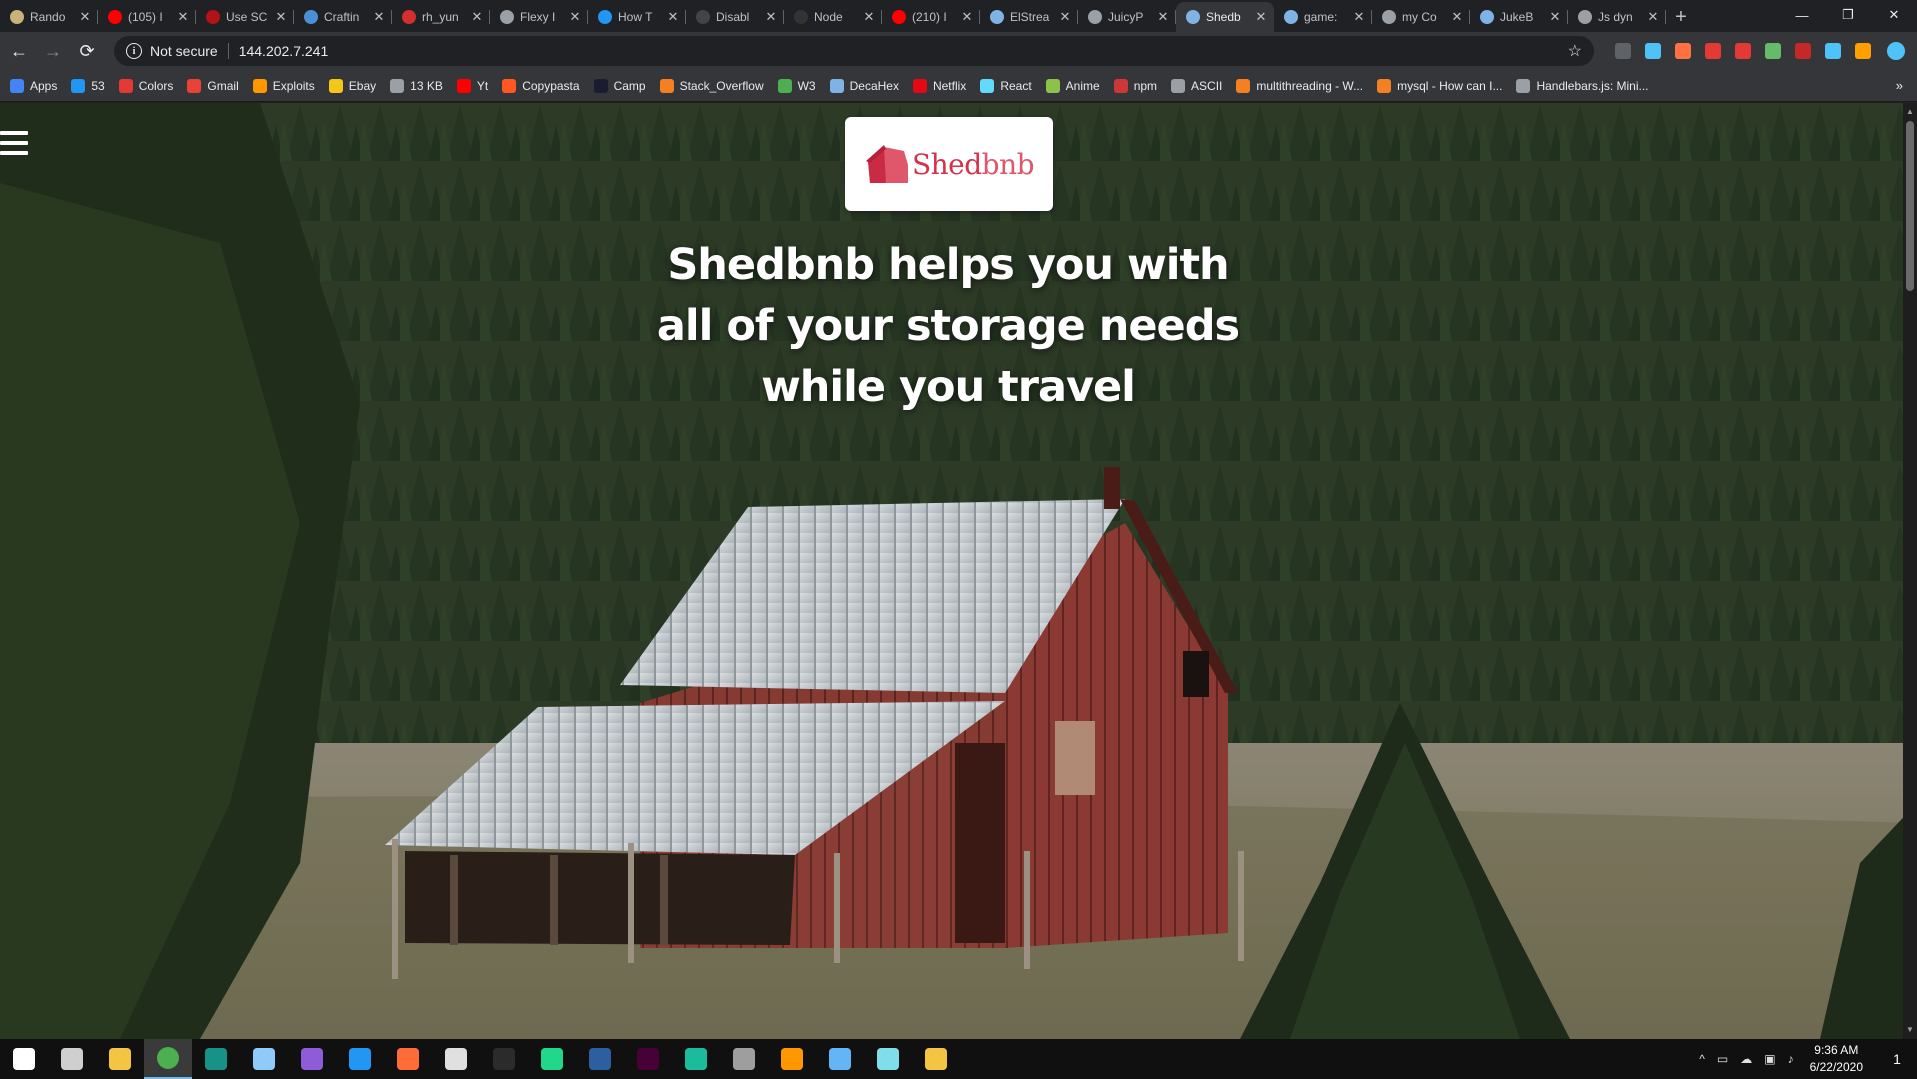  Describe the element at coordinates (1135, 85) in the screenshot. I see `bookmark-16: npm` at that location.